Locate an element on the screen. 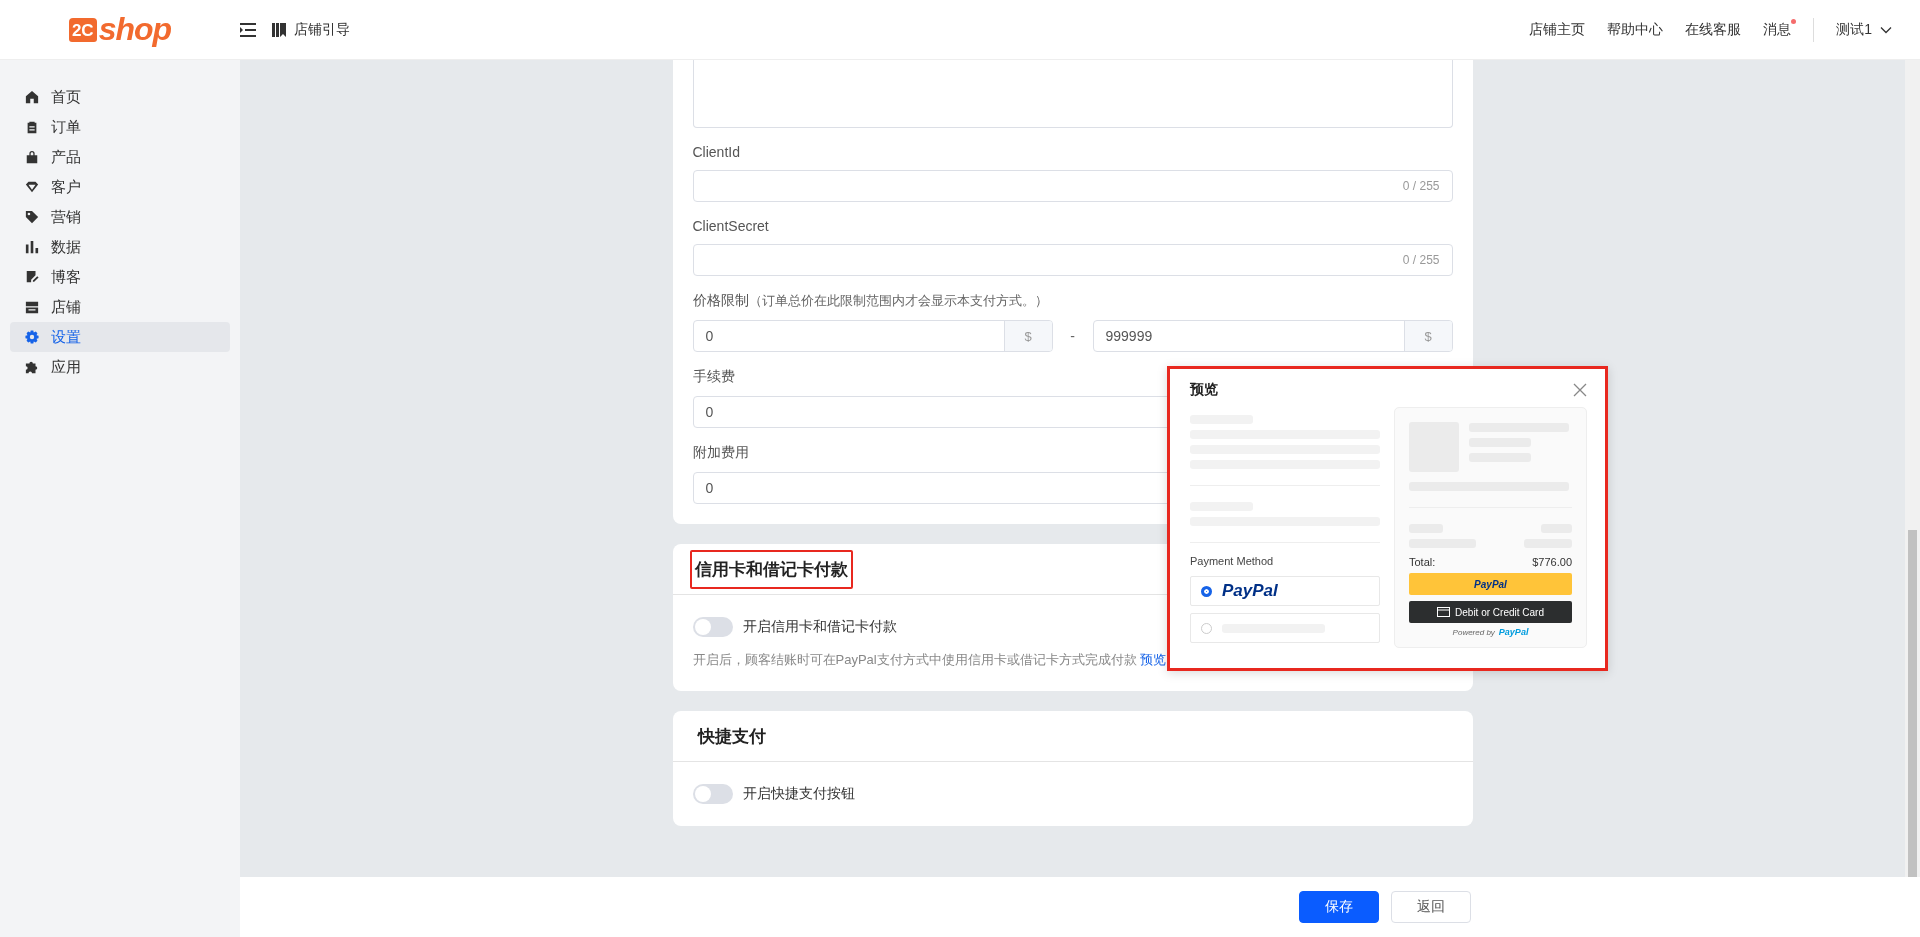  sidebar-item: 设置 is located at coordinates (120, 337).